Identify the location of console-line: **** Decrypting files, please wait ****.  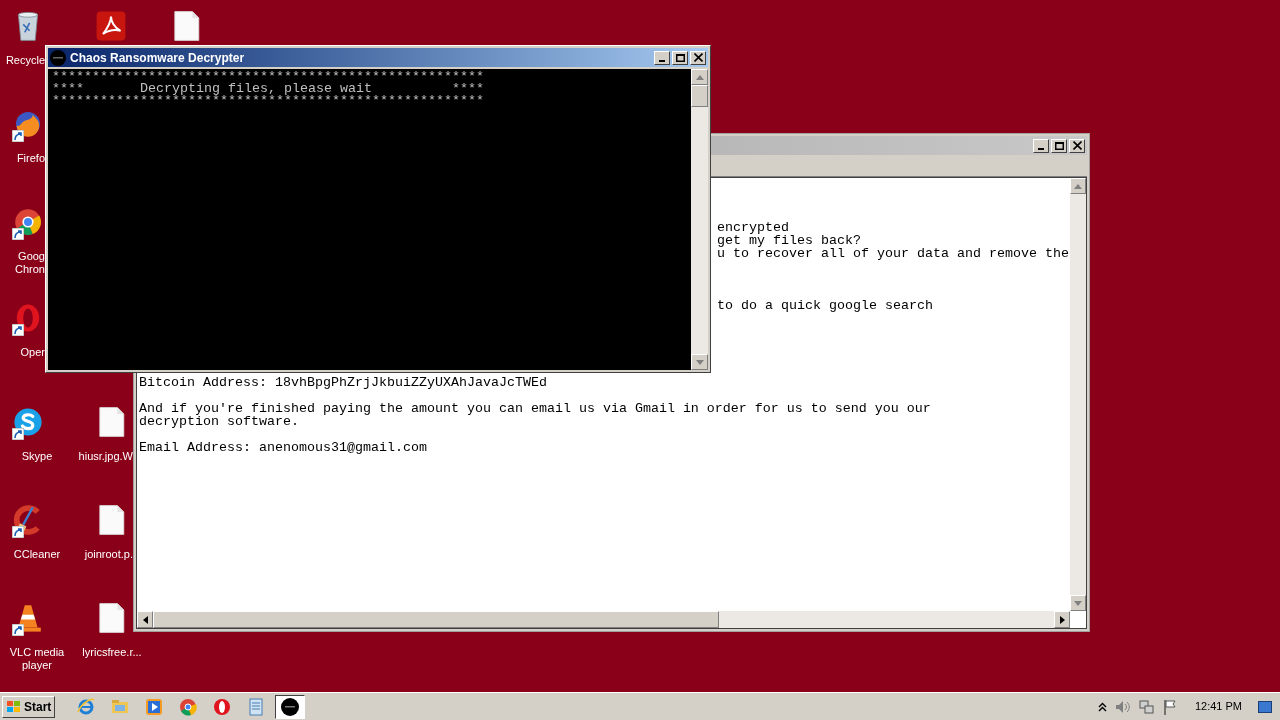
(268, 89).